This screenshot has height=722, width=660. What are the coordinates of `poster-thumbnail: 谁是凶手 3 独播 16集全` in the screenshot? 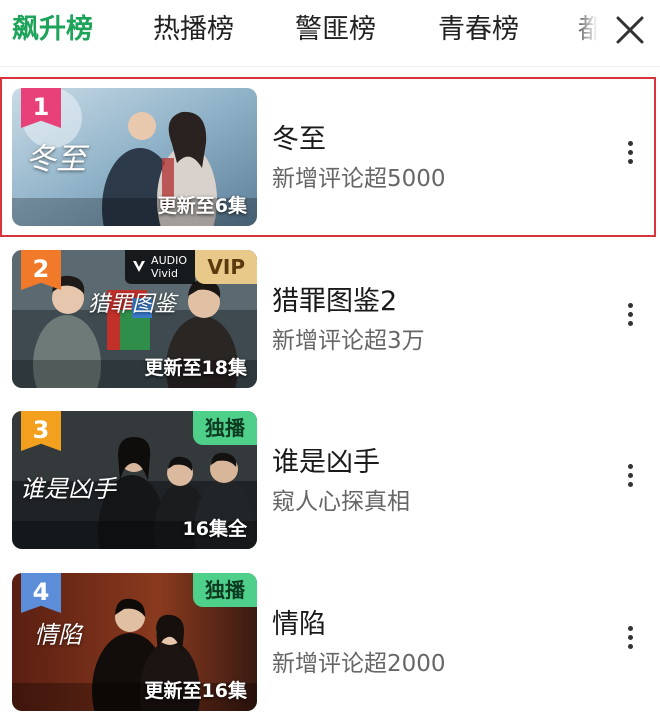 It's located at (134, 480).